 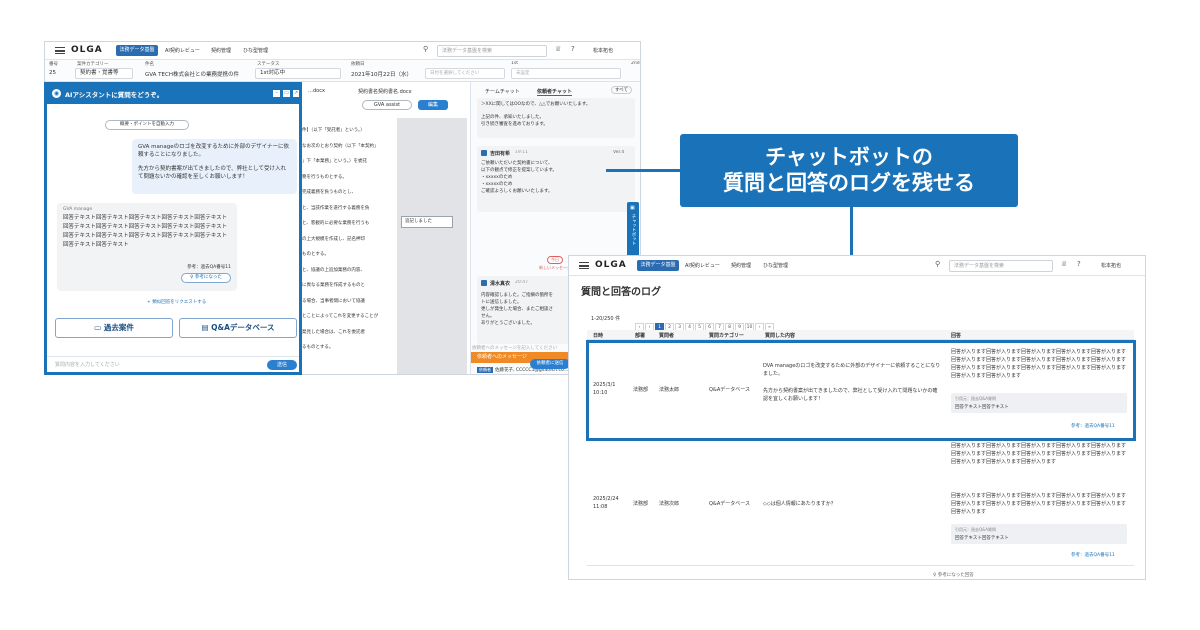 What do you see at coordinates (333, 301) in the screenshot?
I see `document-line: る場合、当事者間において協議` at bounding box center [333, 301].